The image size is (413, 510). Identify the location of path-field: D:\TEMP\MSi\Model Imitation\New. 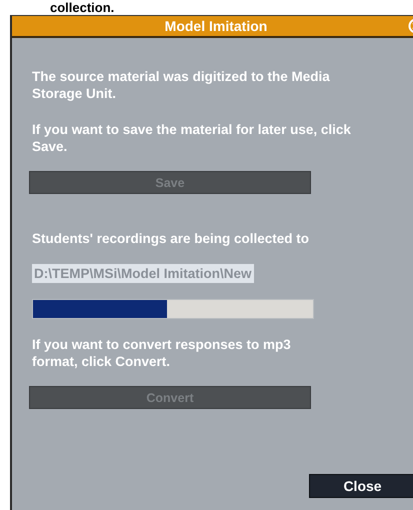
(143, 273).